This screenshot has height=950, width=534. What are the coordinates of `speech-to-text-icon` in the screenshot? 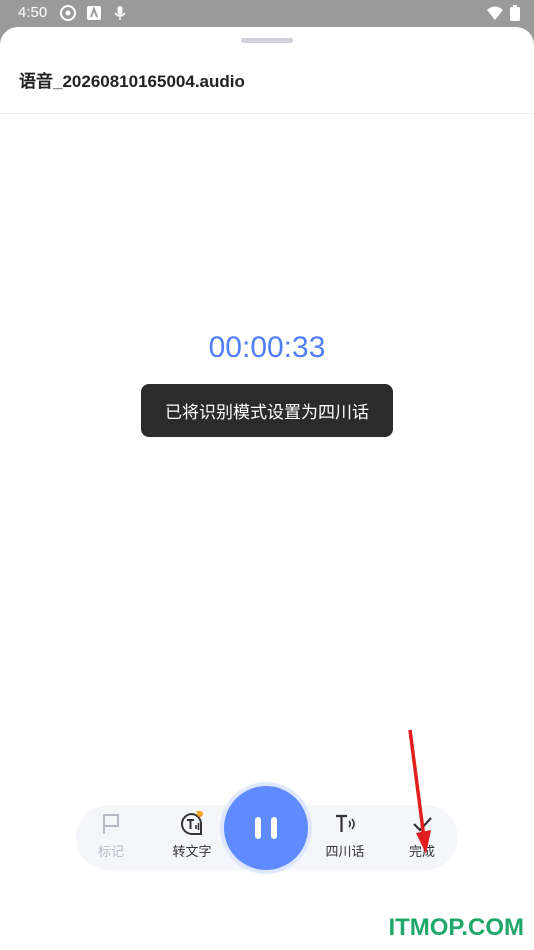 It's located at (192, 823).